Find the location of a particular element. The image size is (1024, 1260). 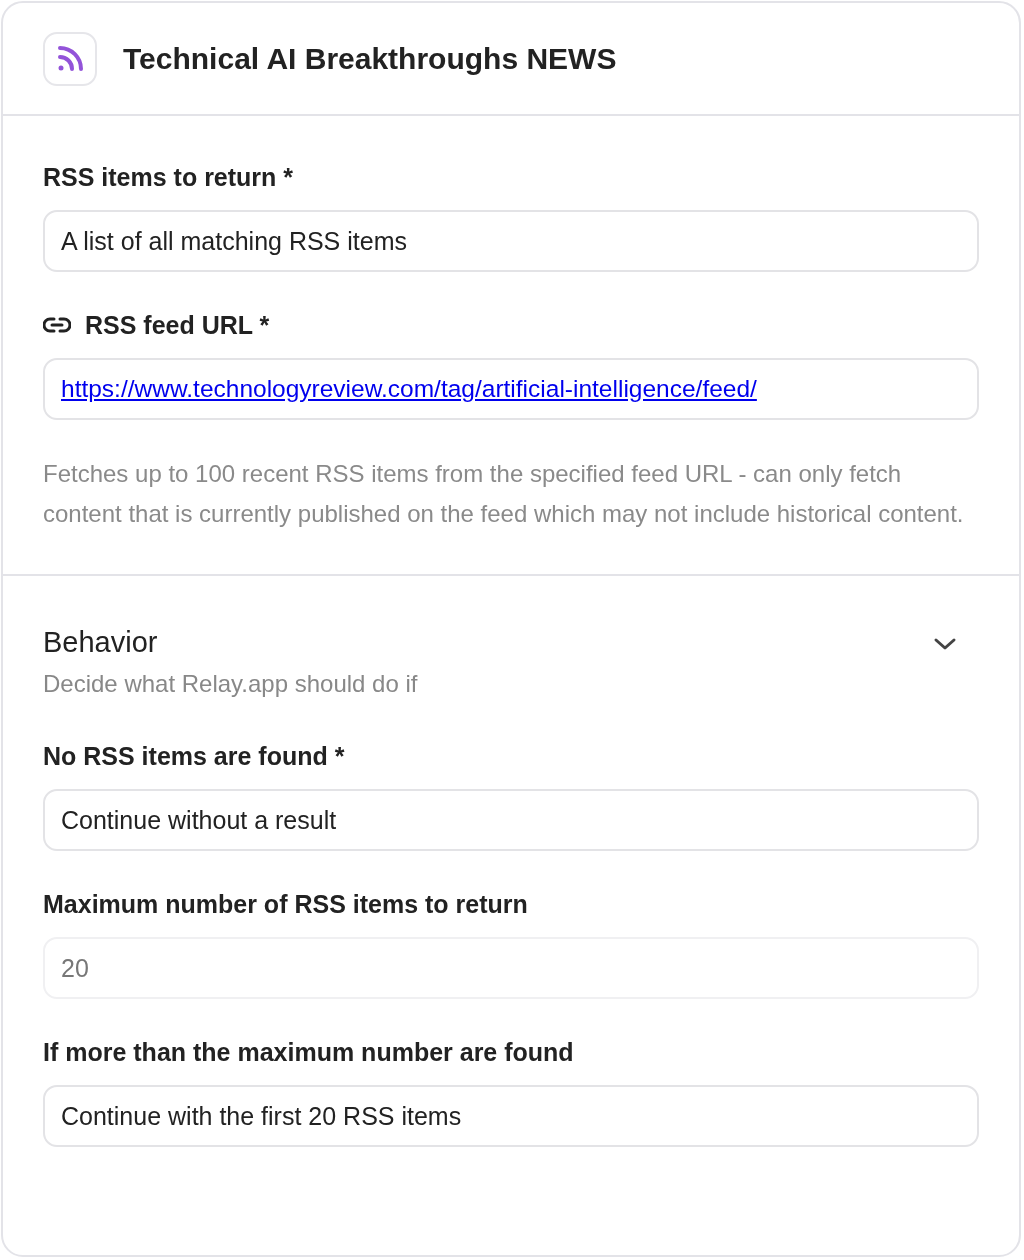

field-label: Maximum number of RSS items to return is located at coordinates (285, 904).